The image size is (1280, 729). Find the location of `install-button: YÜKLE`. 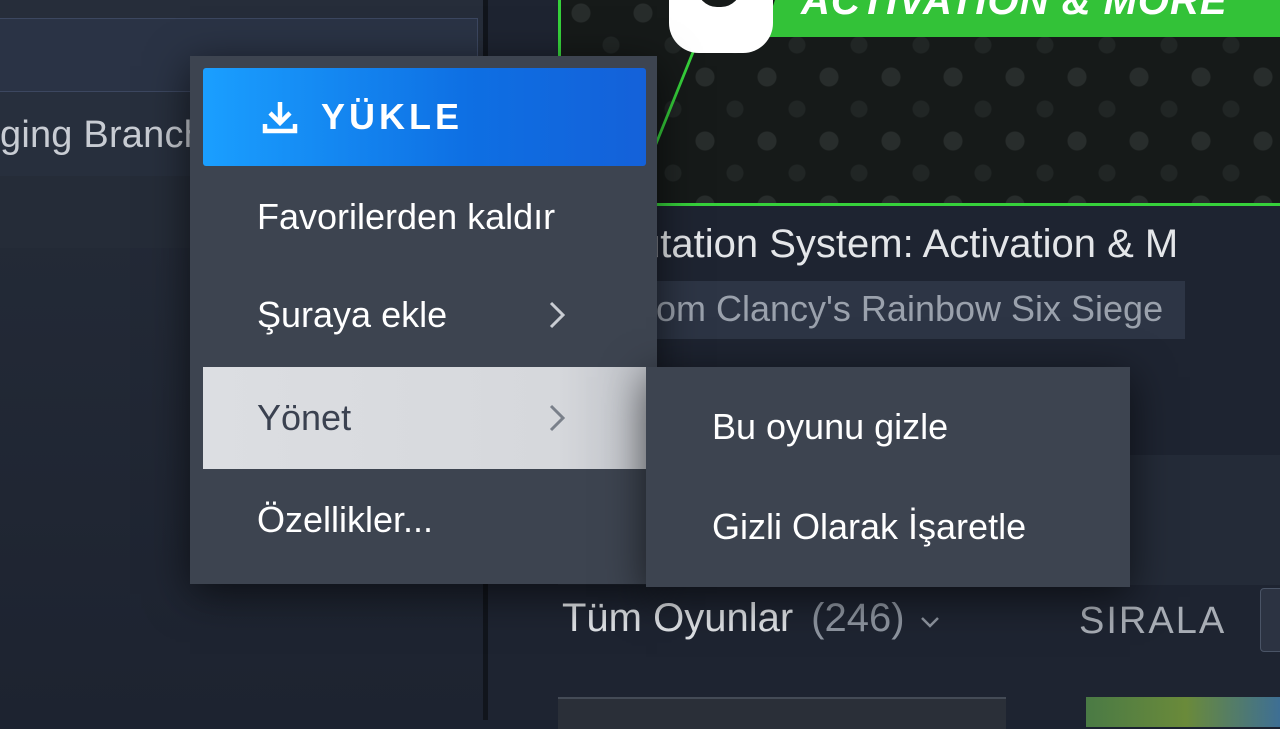

install-button: YÜKLE is located at coordinates (424, 117).